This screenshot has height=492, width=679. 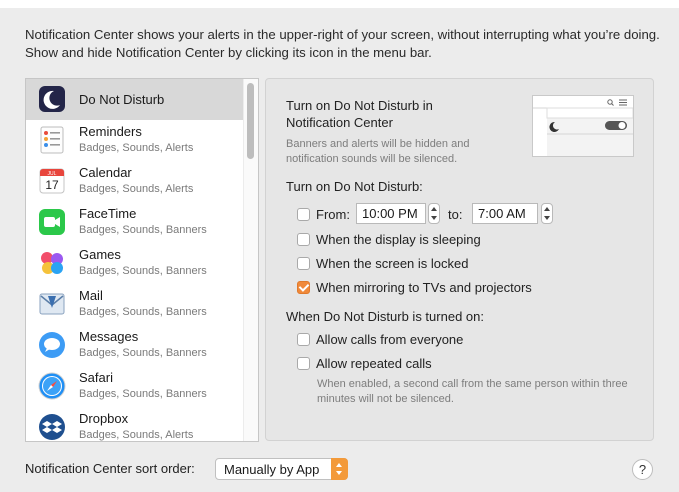 What do you see at coordinates (135, 181) in the screenshot?
I see `app-row-calendar: JUL 17 Calendar Badges, Sounds, Alerts` at bounding box center [135, 181].